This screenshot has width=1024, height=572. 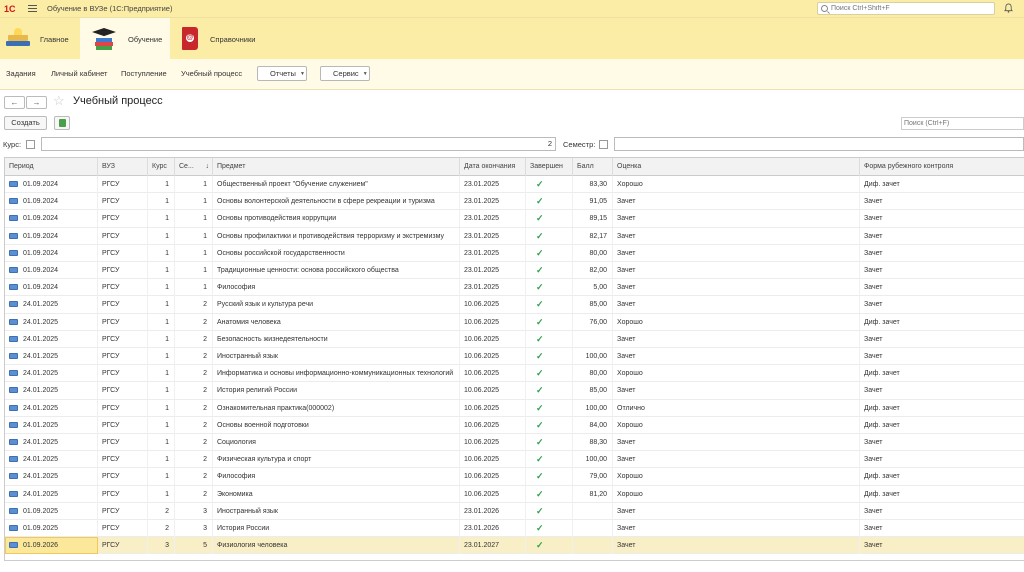 What do you see at coordinates (14, 102) in the screenshot?
I see `back-button: ←` at bounding box center [14, 102].